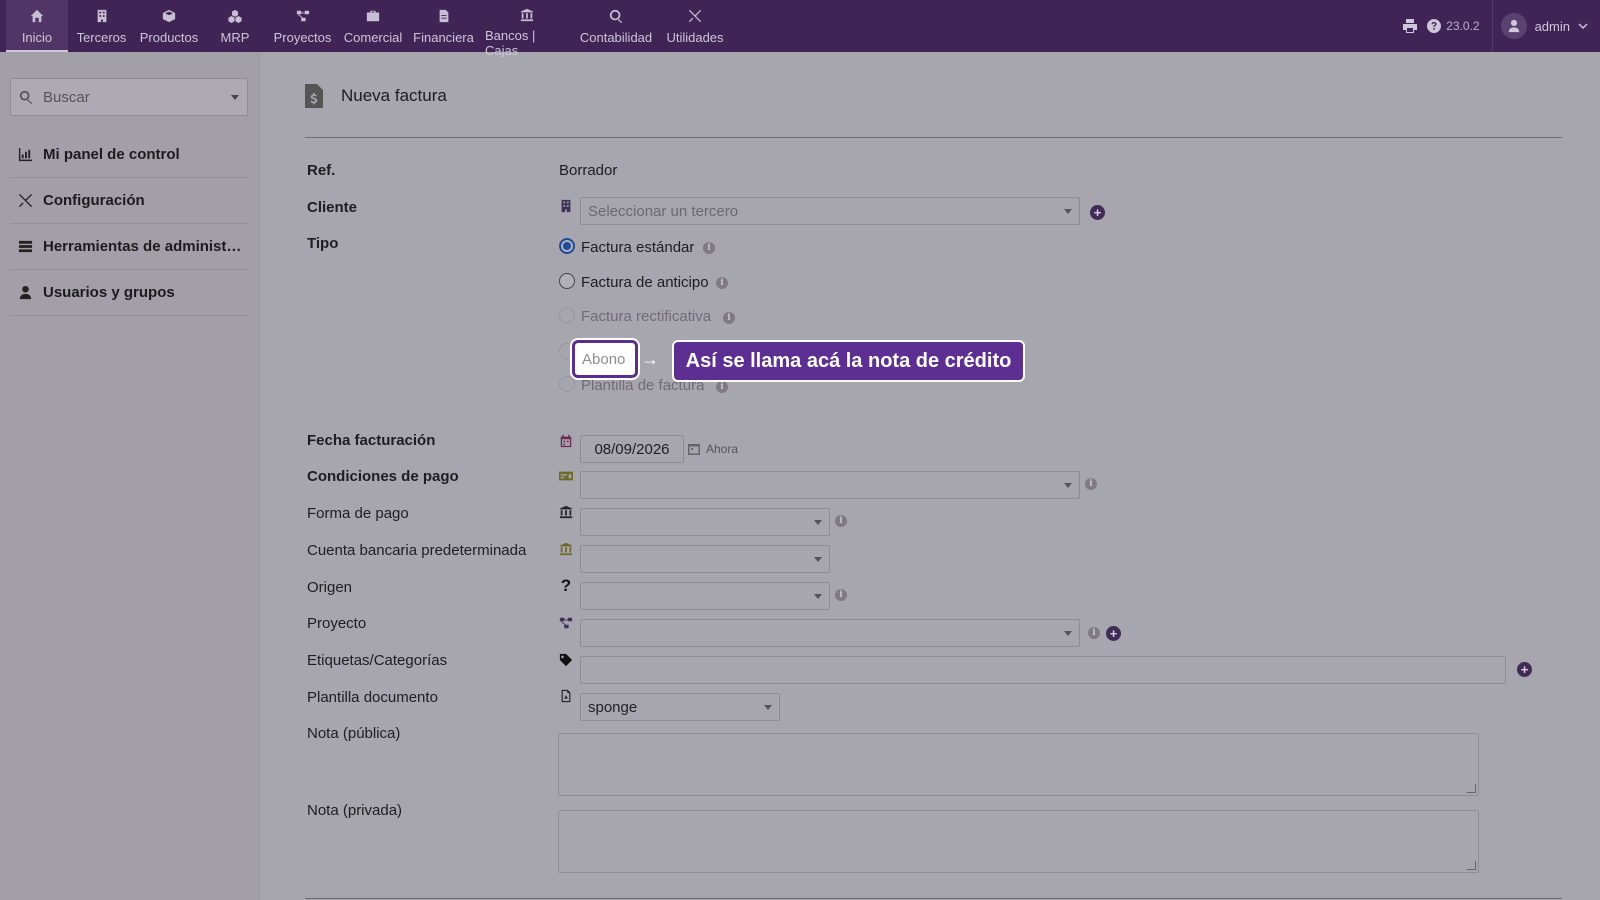 The height and width of the screenshot is (900, 1600). What do you see at coordinates (830, 485) in the screenshot?
I see `condiciones-select` at bounding box center [830, 485].